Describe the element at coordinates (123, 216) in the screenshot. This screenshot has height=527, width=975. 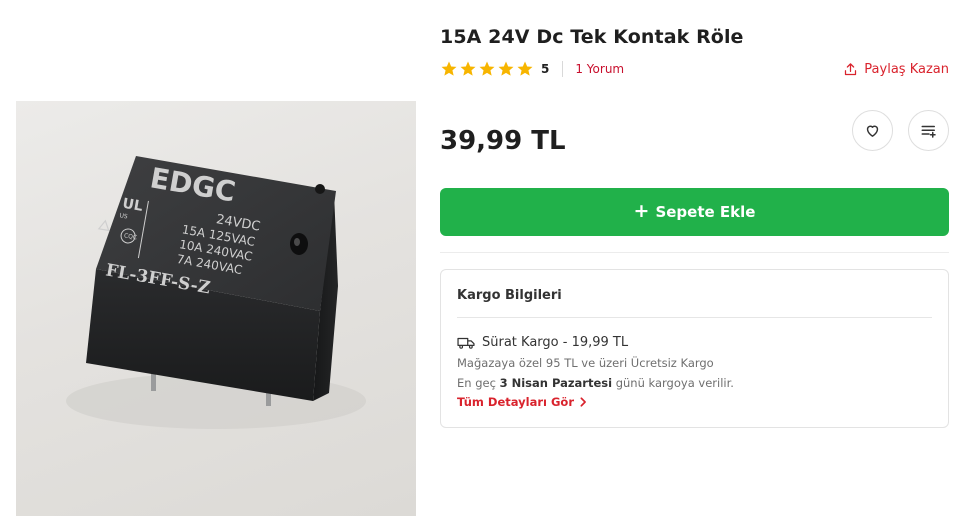
I see `svg-text: US` at that location.